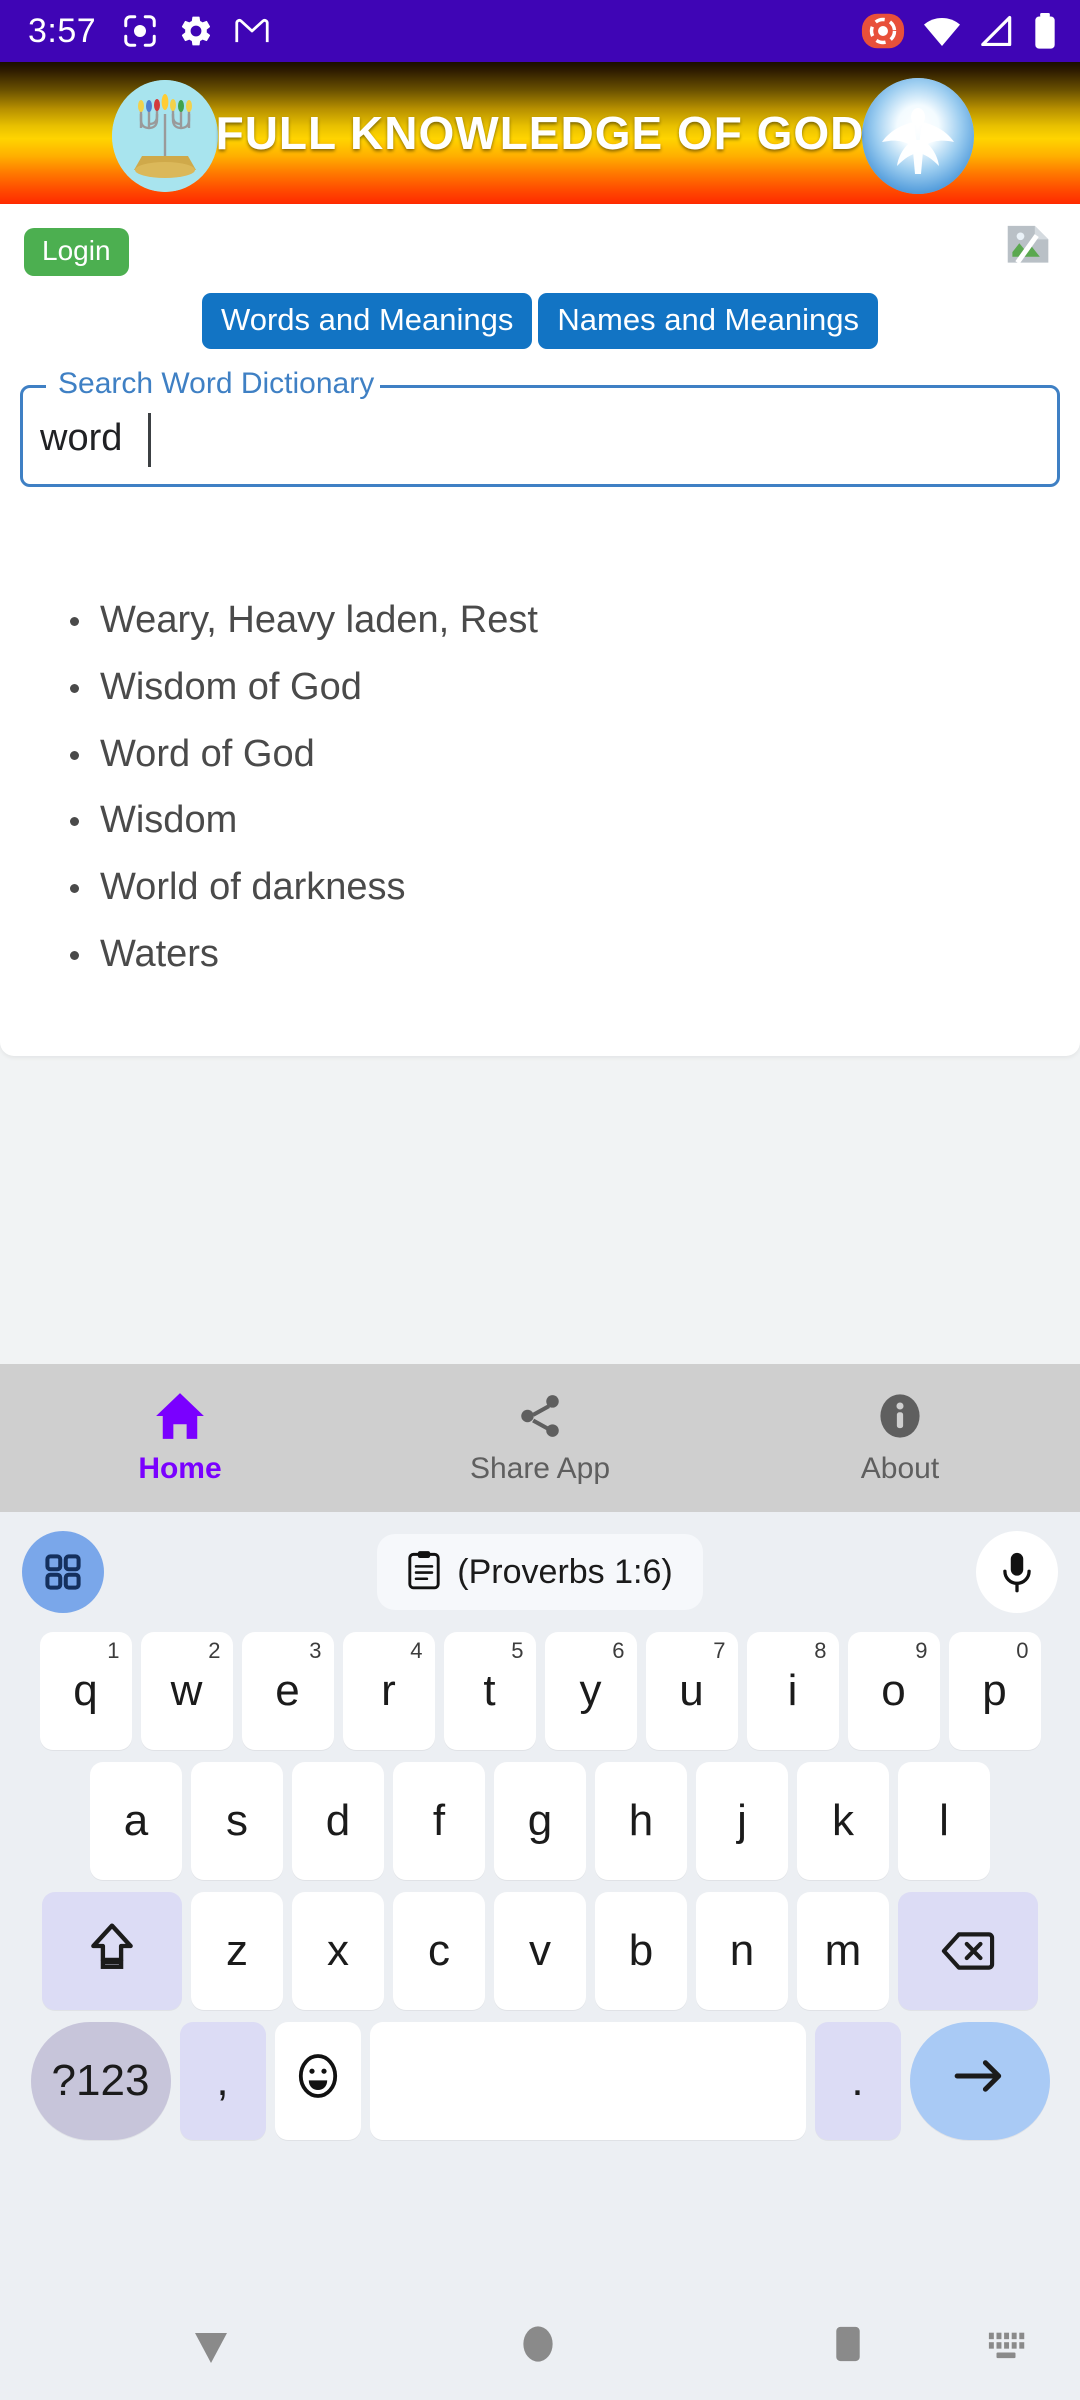 The height and width of the screenshot is (2400, 1080). What do you see at coordinates (719, 1650) in the screenshot?
I see `key-hint: 7` at bounding box center [719, 1650].